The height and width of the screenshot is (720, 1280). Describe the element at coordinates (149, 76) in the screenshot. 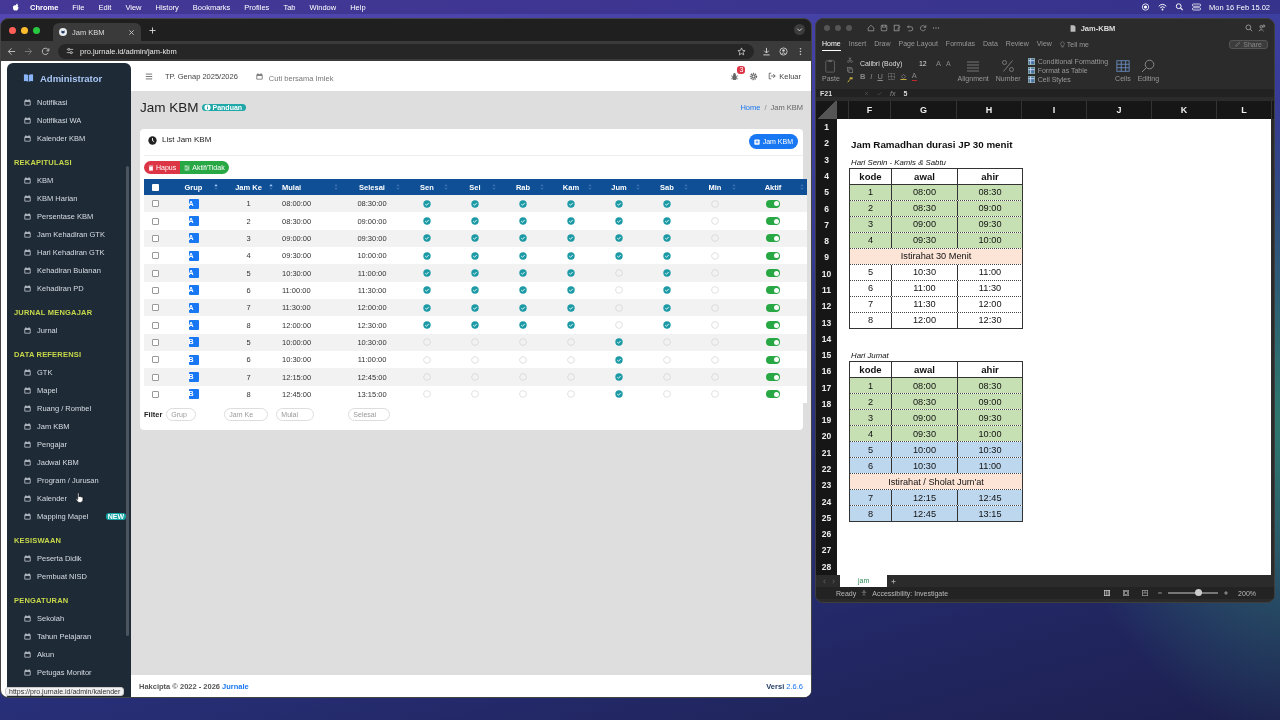

I see `menu-icon` at that location.